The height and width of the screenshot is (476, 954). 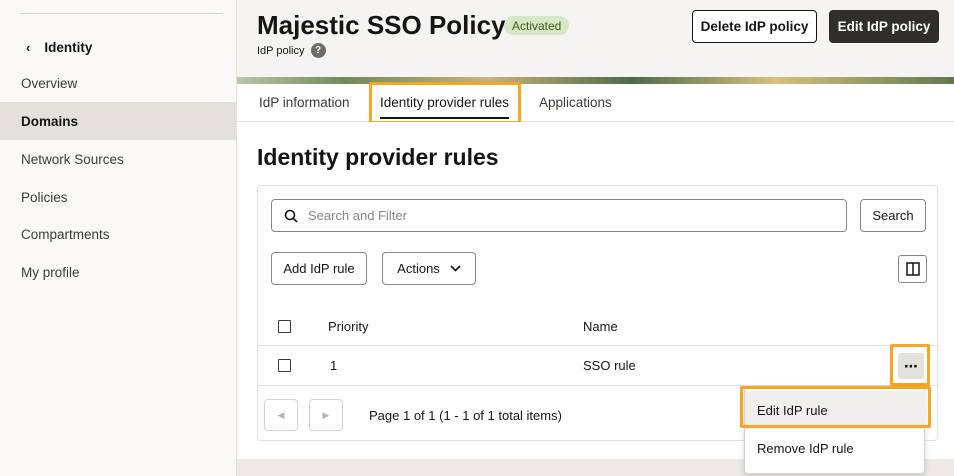 I want to click on sidebar-divider, so click(x=121, y=13).